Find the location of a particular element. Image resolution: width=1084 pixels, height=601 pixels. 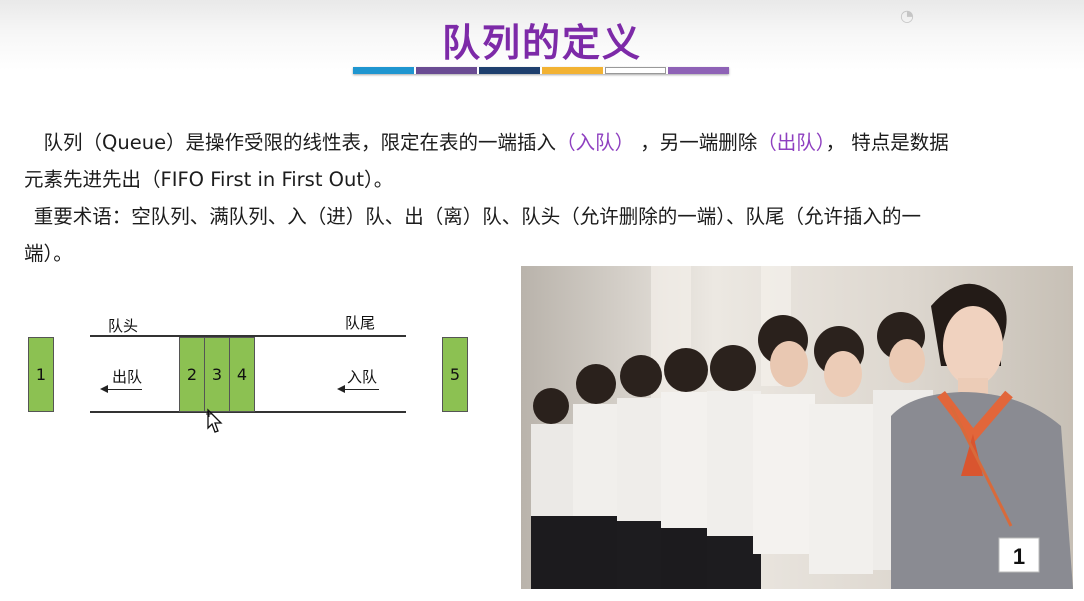

queue-head-label: 队头 is located at coordinates (123, 326).